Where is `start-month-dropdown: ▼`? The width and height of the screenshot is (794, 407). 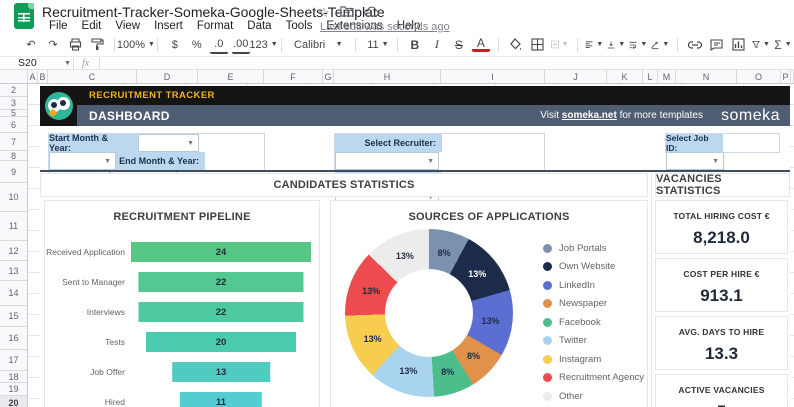
start-month-dropdown: ▼ is located at coordinates (168, 143).